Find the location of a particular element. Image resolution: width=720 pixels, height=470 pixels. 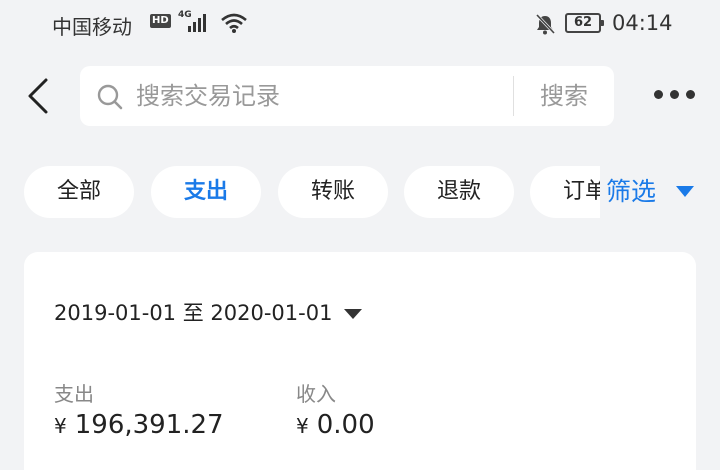

carrier-name: 中国移动 is located at coordinates (92, 27).